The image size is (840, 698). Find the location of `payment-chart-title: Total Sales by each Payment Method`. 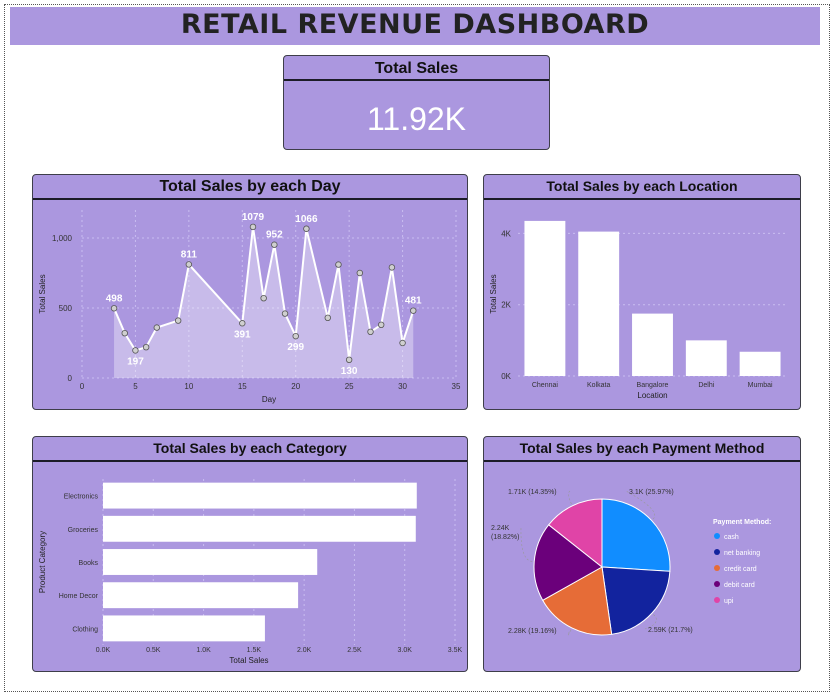

payment-chart-title: Total Sales by each Payment Method is located at coordinates (642, 449).